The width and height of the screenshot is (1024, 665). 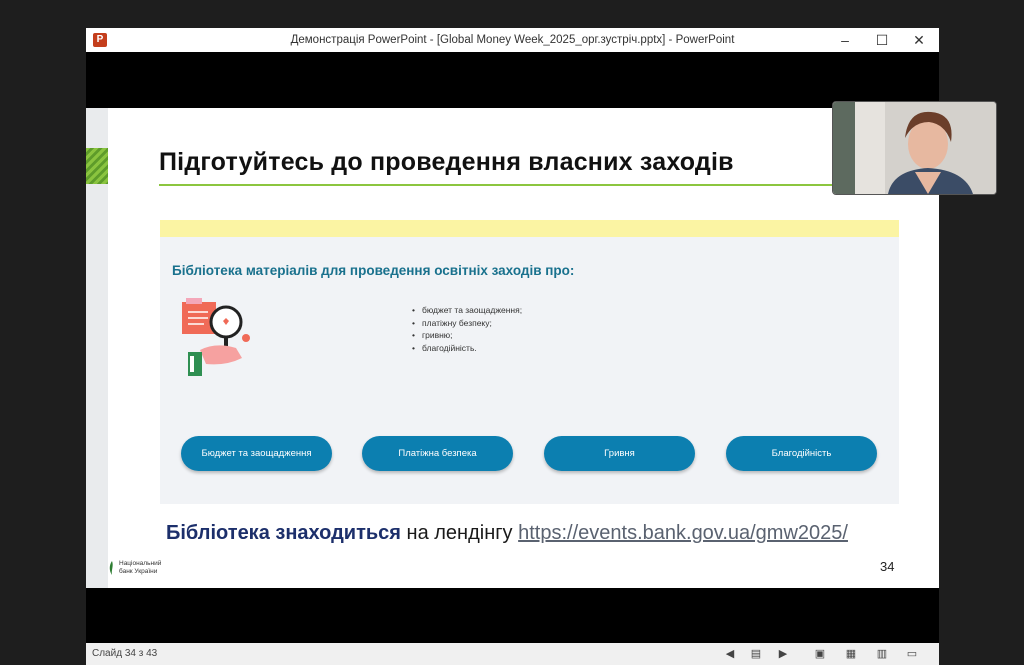 What do you see at coordinates (845, 40) in the screenshot?
I see `minimize-button: –` at bounding box center [845, 40].